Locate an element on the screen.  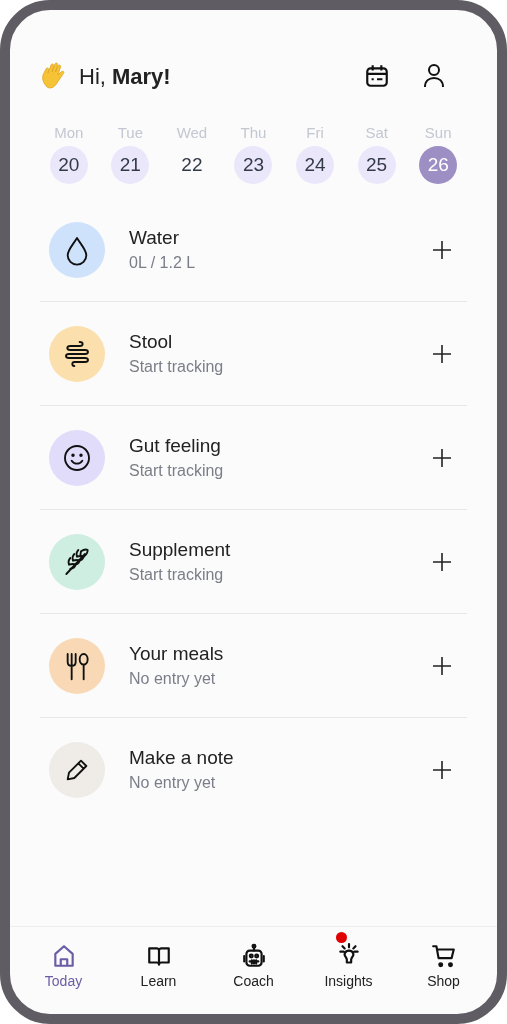
tracker-title: Stool is located at coordinates (151, 341).